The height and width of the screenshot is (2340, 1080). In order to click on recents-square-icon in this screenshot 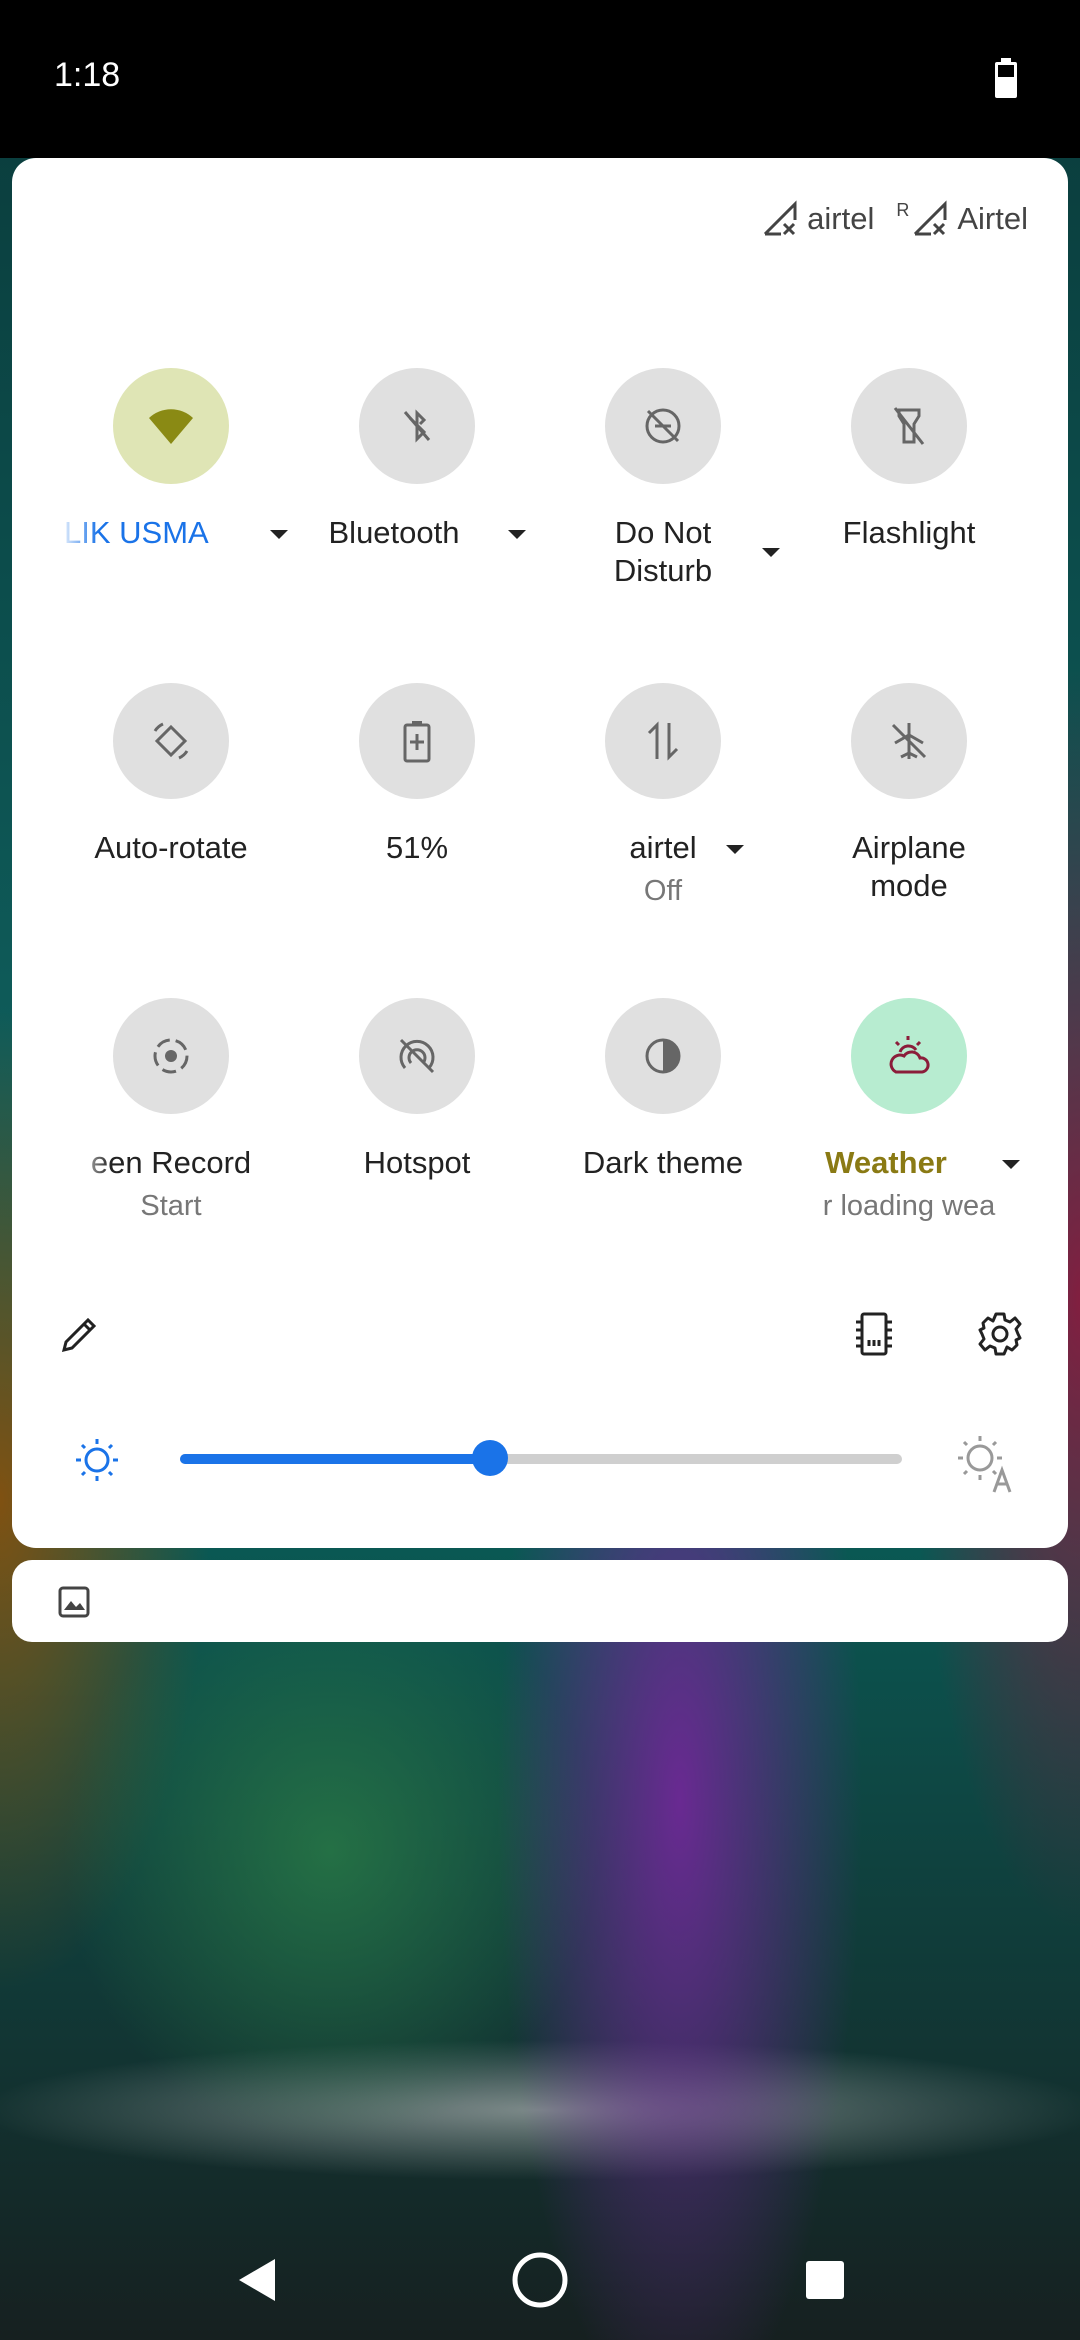, I will do `click(825, 2280)`.